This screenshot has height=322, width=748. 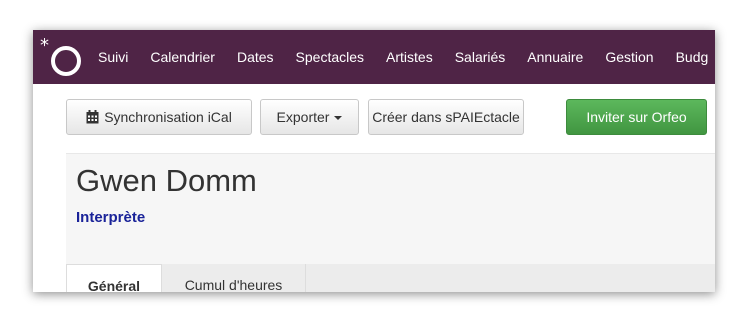 What do you see at coordinates (110, 217) in the screenshot?
I see `person-role: Interprète` at bounding box center [110, 217].